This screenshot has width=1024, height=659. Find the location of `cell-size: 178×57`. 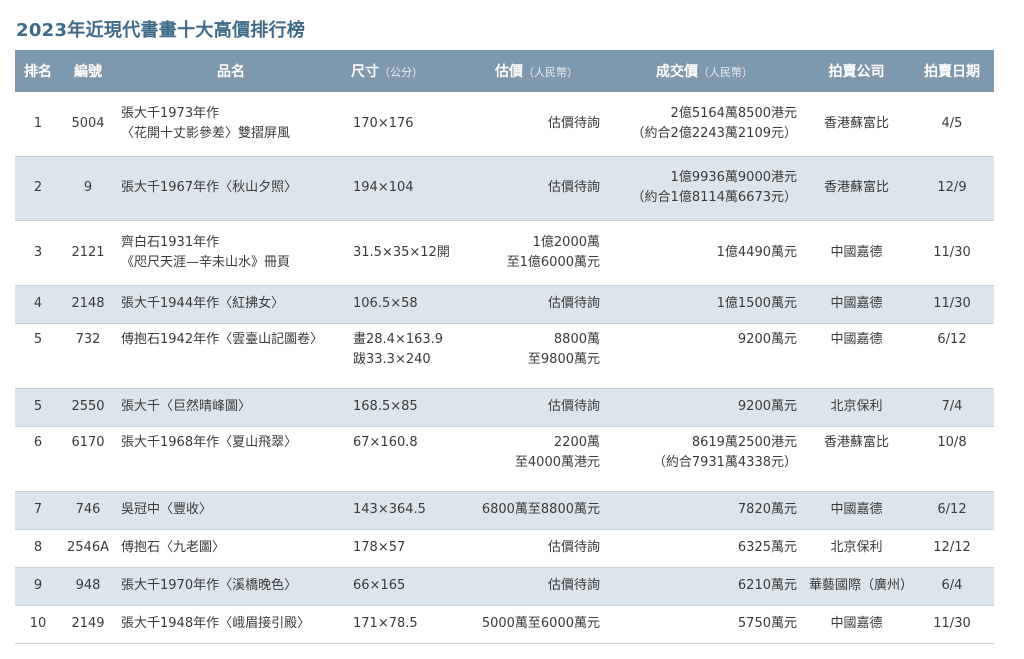

cell-size: 178×57 is located at coordinates (407, 548).